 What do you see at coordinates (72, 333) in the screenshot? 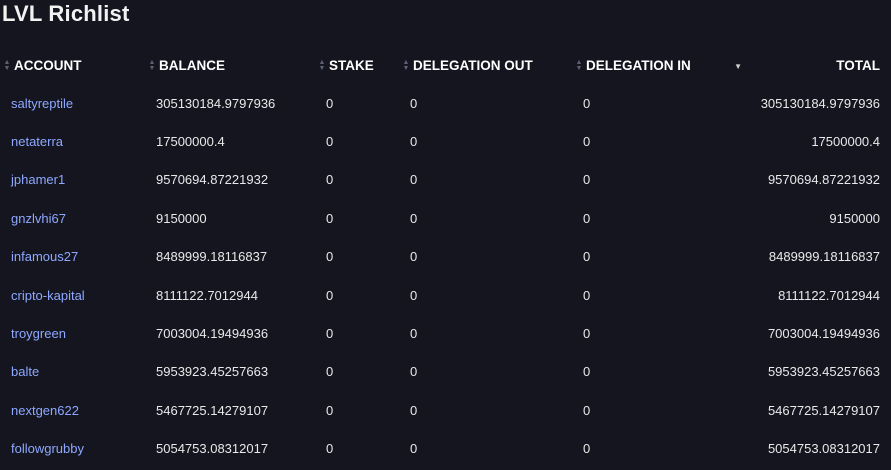
I see `account-link: troygreen` at bounding box center [72, 333].